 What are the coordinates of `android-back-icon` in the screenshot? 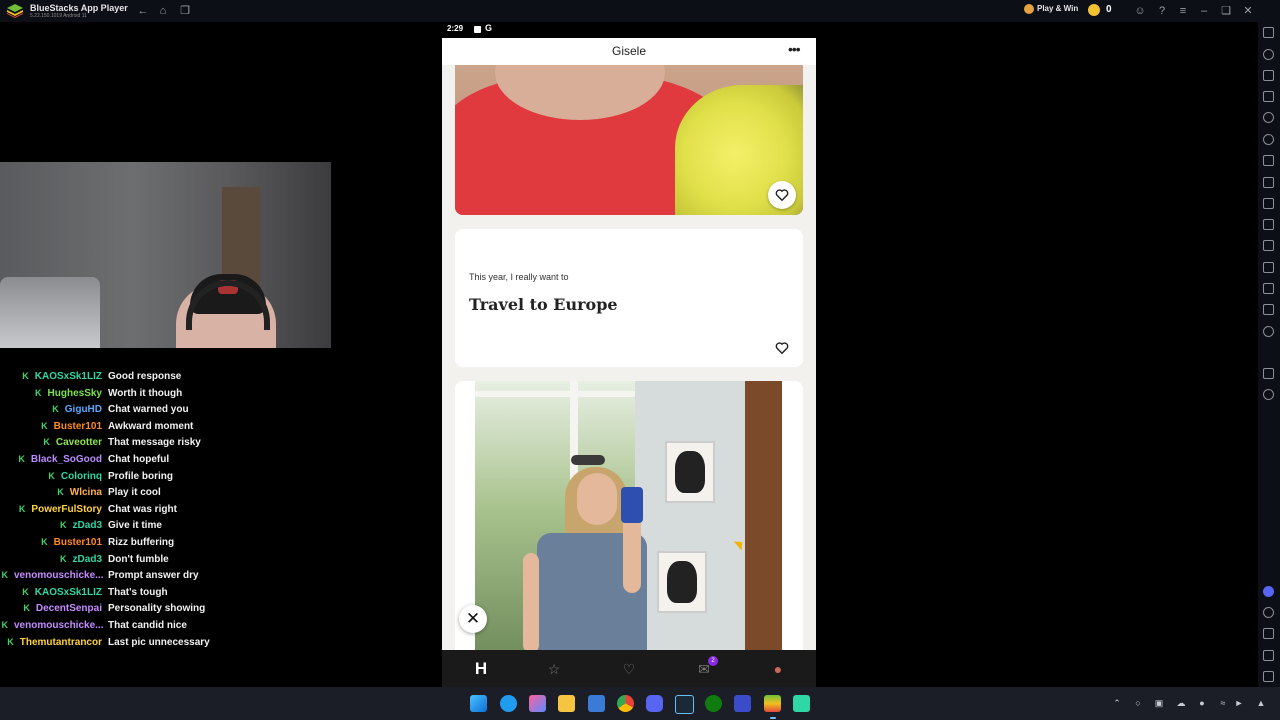 It's located at (1268, 633).